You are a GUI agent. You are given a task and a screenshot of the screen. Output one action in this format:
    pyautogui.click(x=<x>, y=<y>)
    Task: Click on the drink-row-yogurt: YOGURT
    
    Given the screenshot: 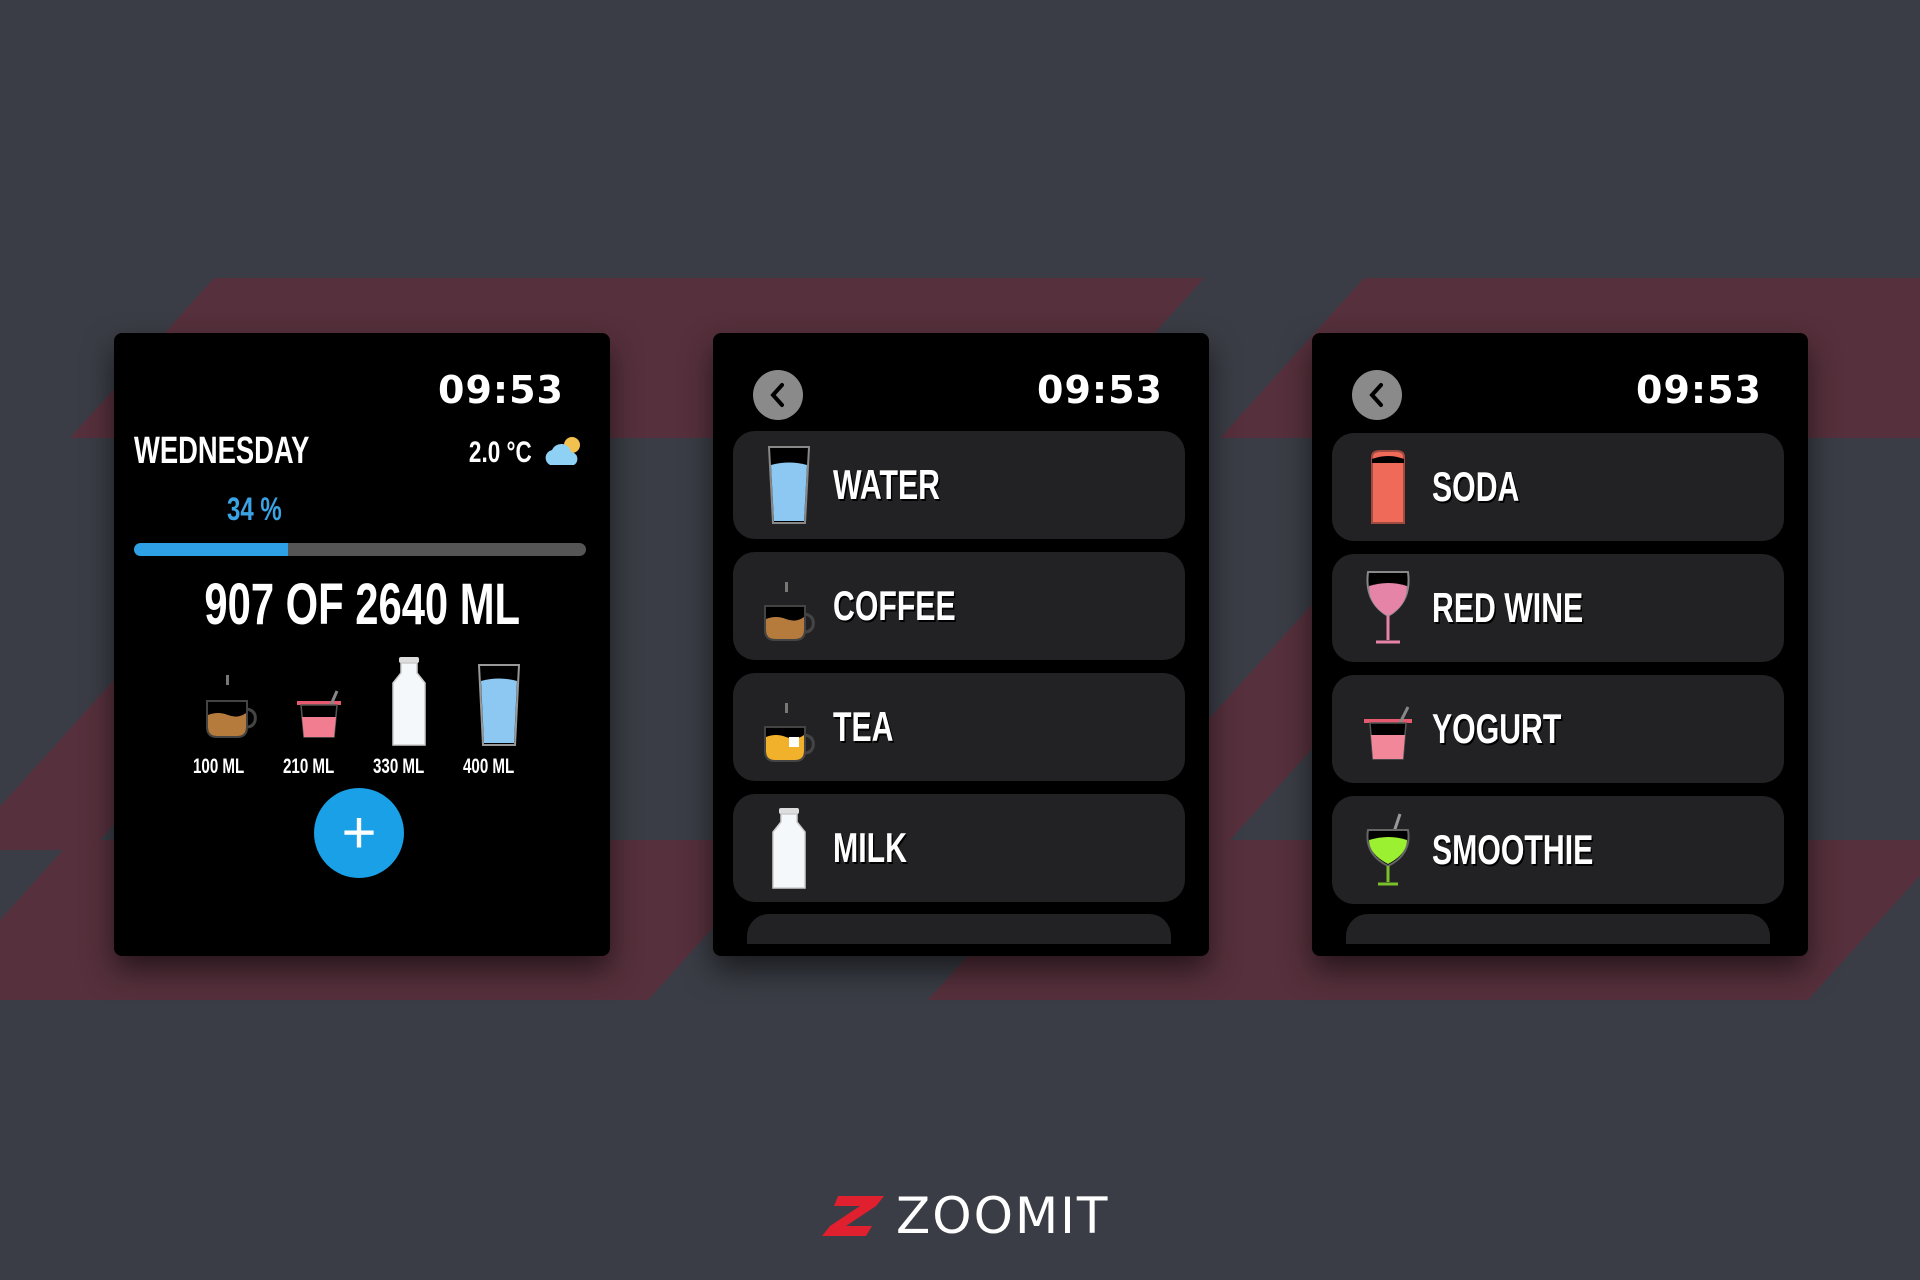 What is the action you would take?
    pyautogui.click(x=1558, y=729)
    